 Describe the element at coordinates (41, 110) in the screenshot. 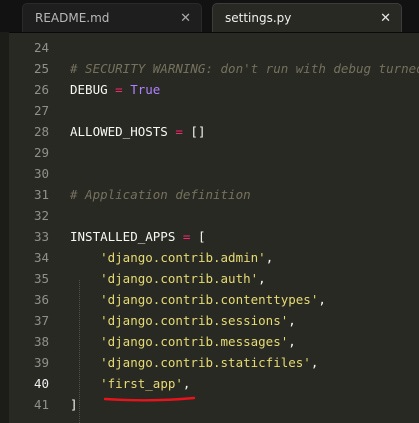

I see `line-number: 27` at that location.